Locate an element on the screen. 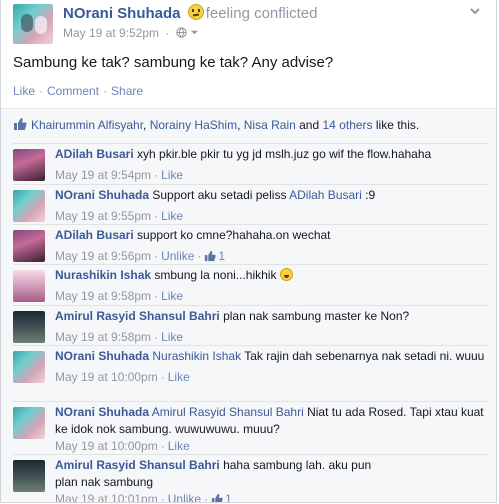 The width and height of the screenshot is (499, 504). author-line: NOrani Shuhada feeling conflicted is located at coordinates (190, 13).